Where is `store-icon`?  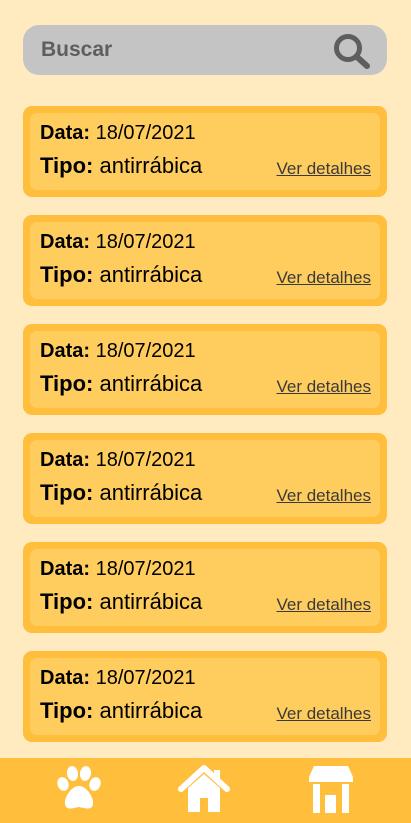
store-icon is located at coordinates (331, 789).